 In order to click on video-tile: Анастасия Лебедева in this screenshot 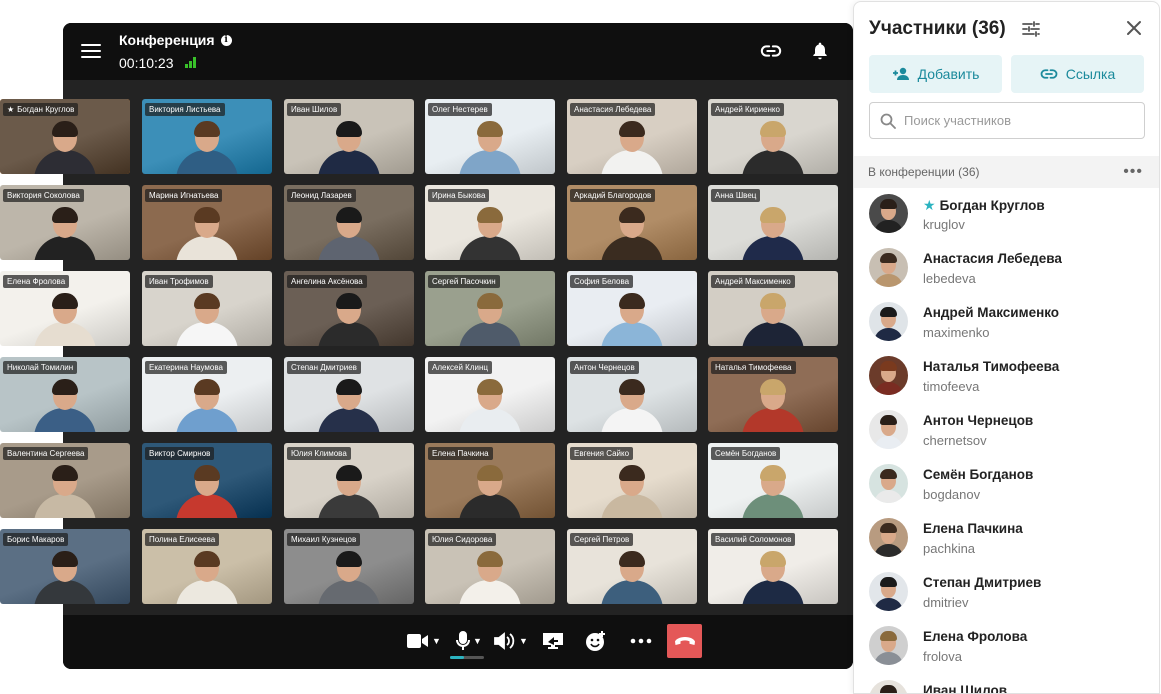, I will do `click(632, 136)`.